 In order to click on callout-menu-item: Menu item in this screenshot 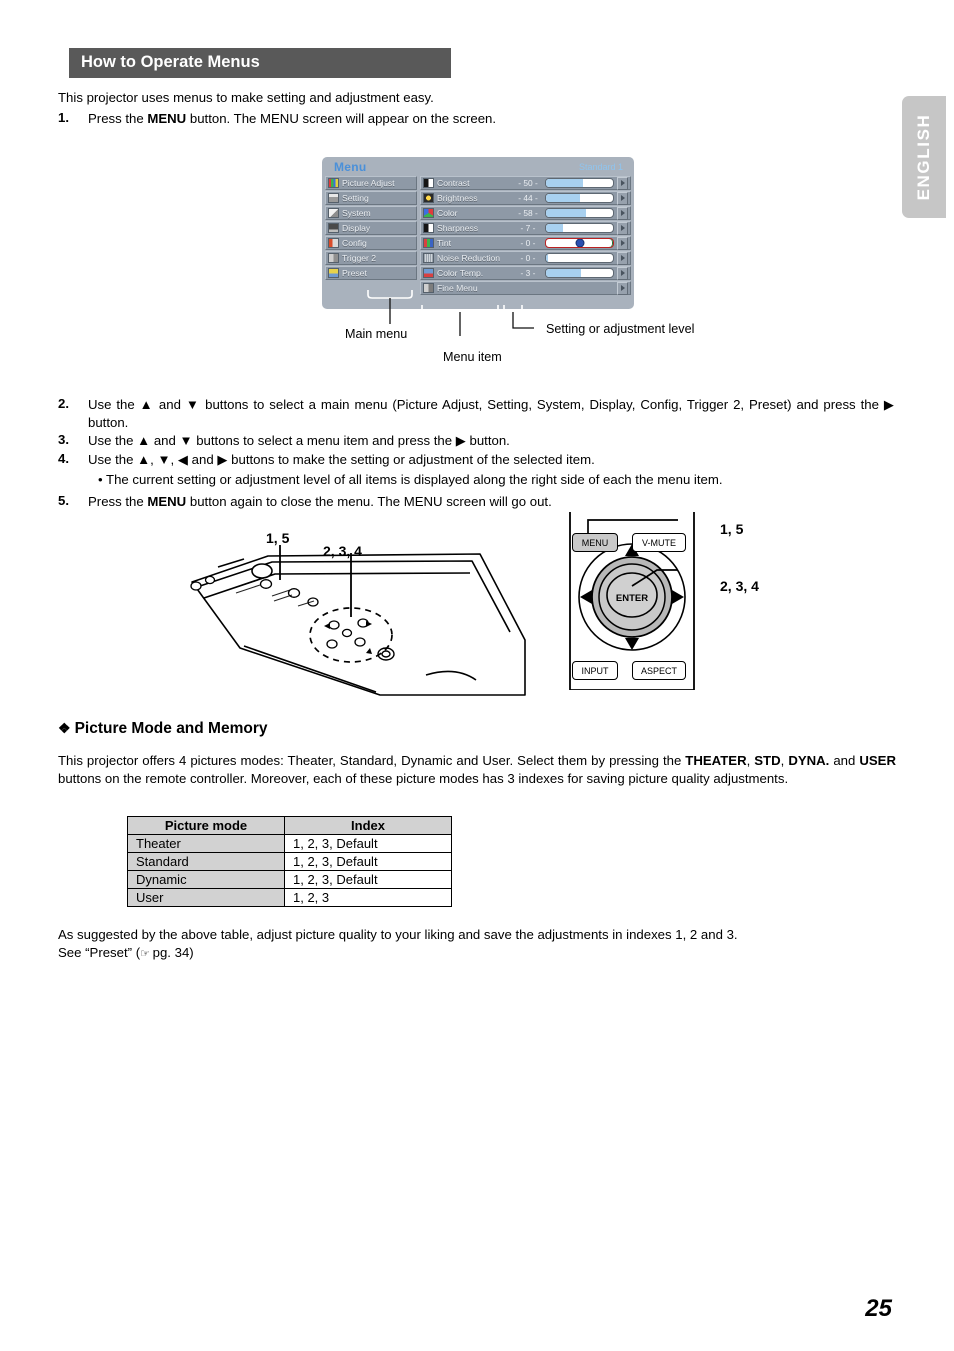, I will do `click(472, 357)`.